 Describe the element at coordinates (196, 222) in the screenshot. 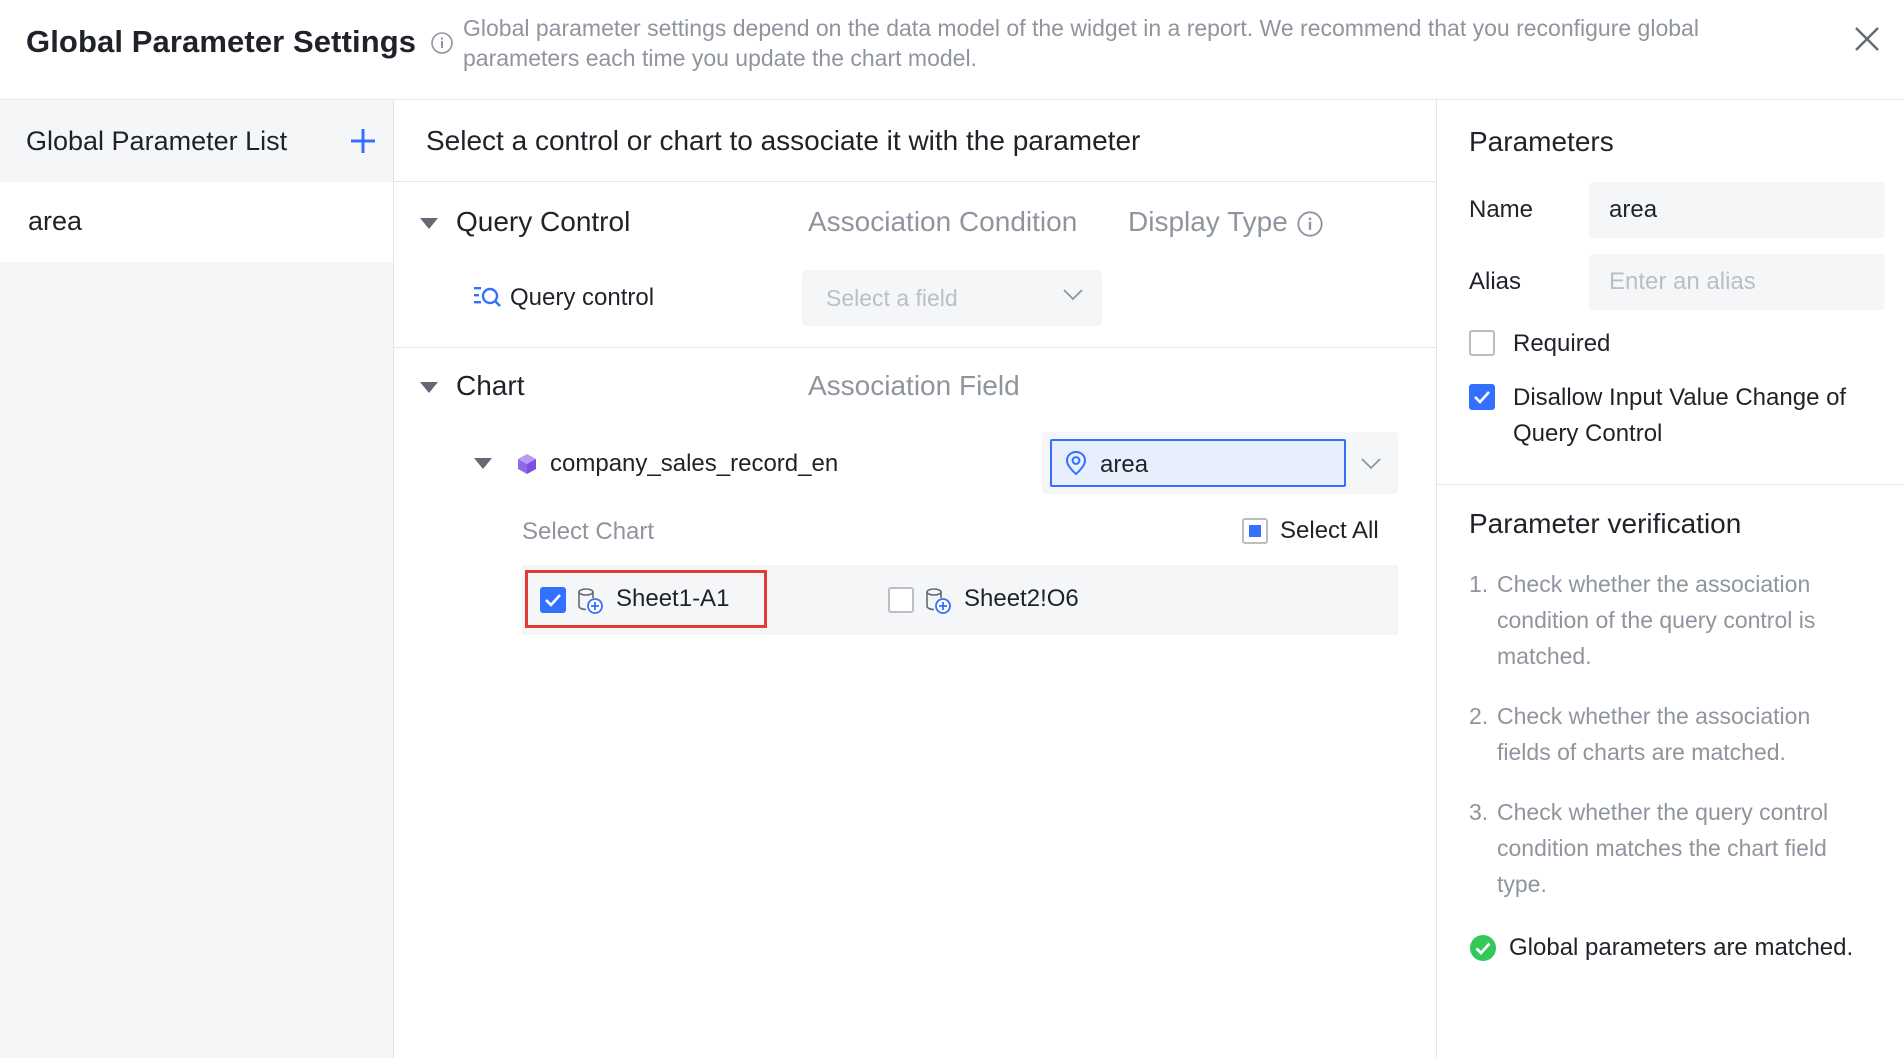

I see `parameter-item-area: area` at that location.